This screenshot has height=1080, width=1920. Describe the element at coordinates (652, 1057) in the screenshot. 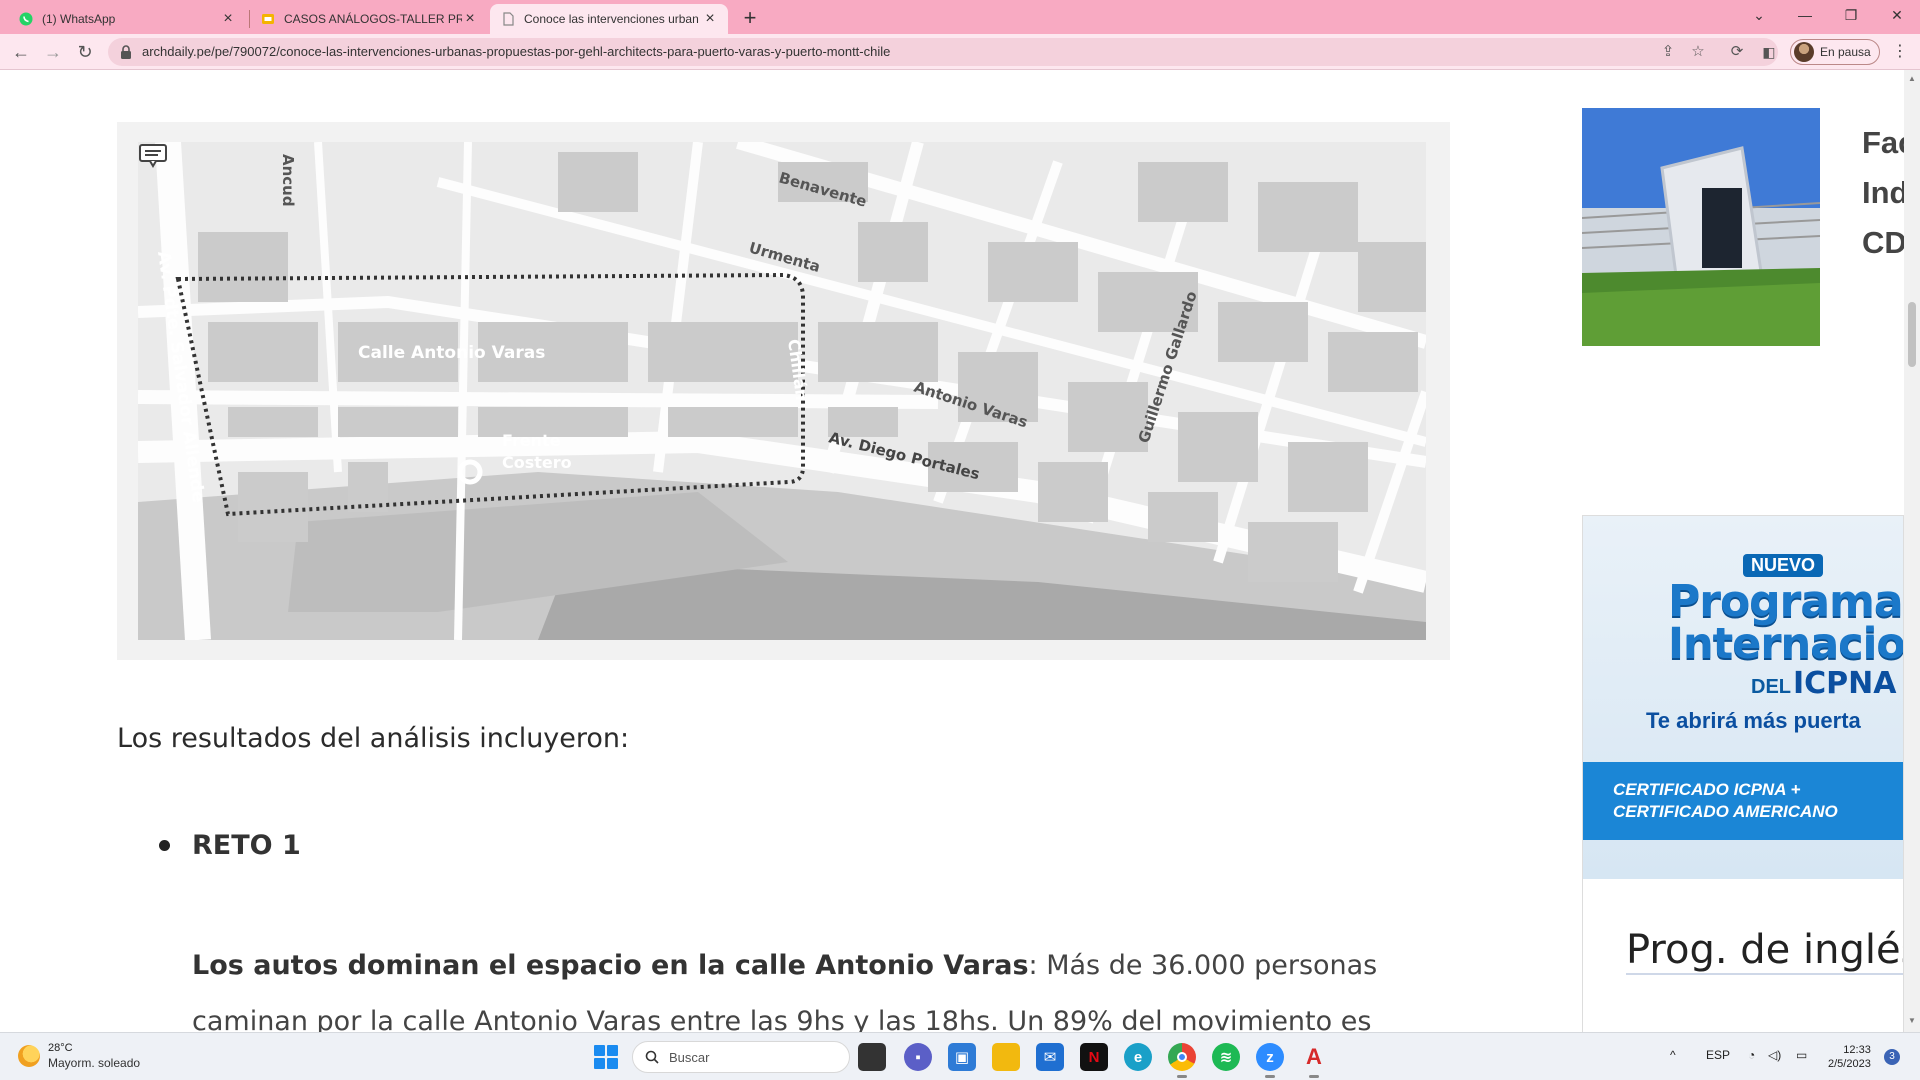

I see `search-icon` at that location.